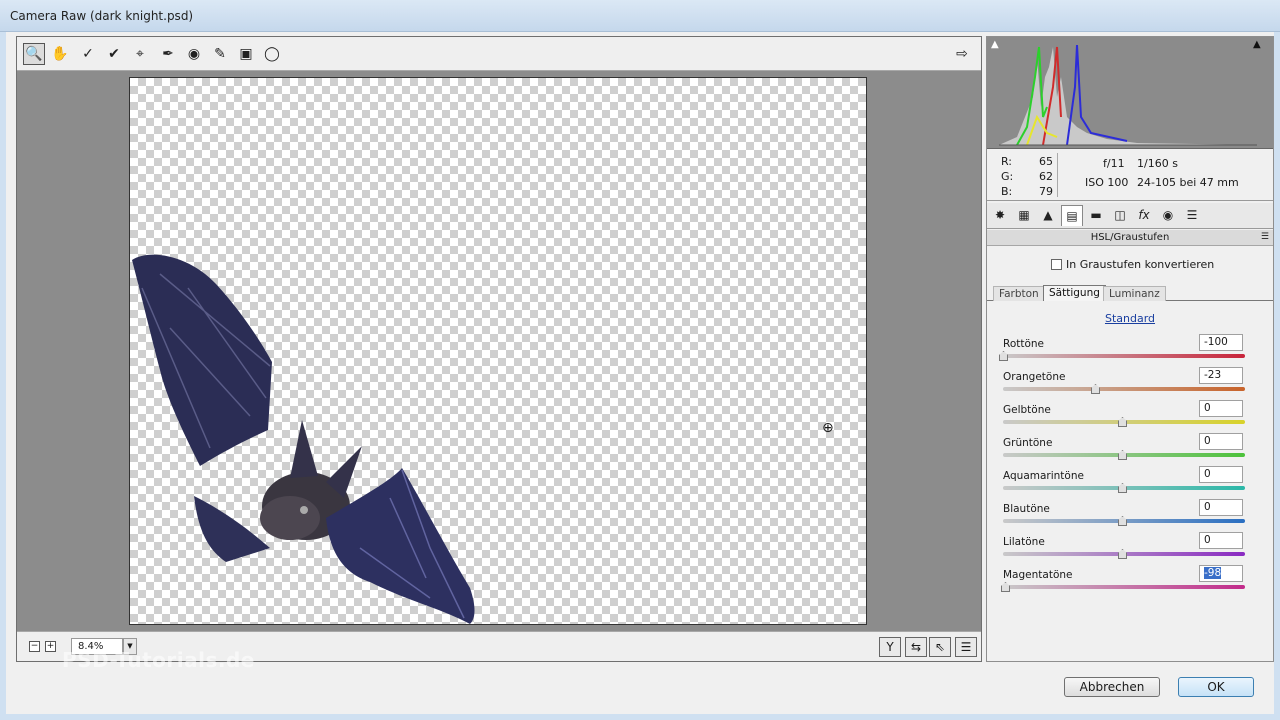 This screenshot has width=1280, height=720. Describe the element at coordinates (1157, 163) in the screenshot. I see `shutter-speed: 1/160 s` at that location.